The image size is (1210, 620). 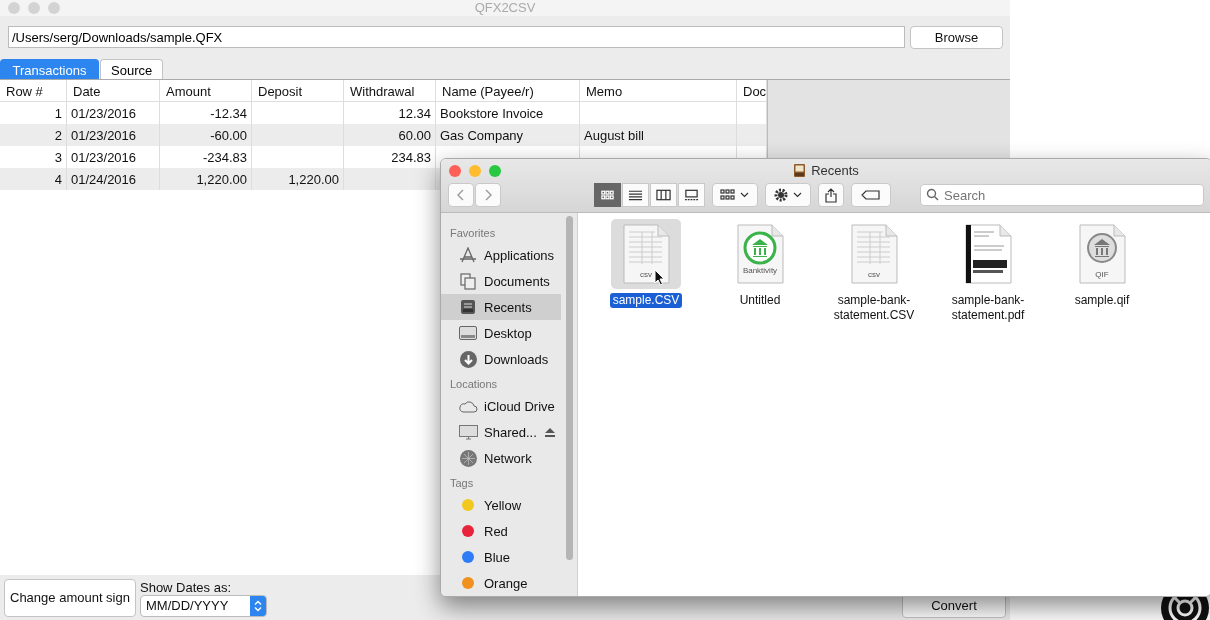 I want to click on sidebar-item: Yellow, so click(x=501, y=505).